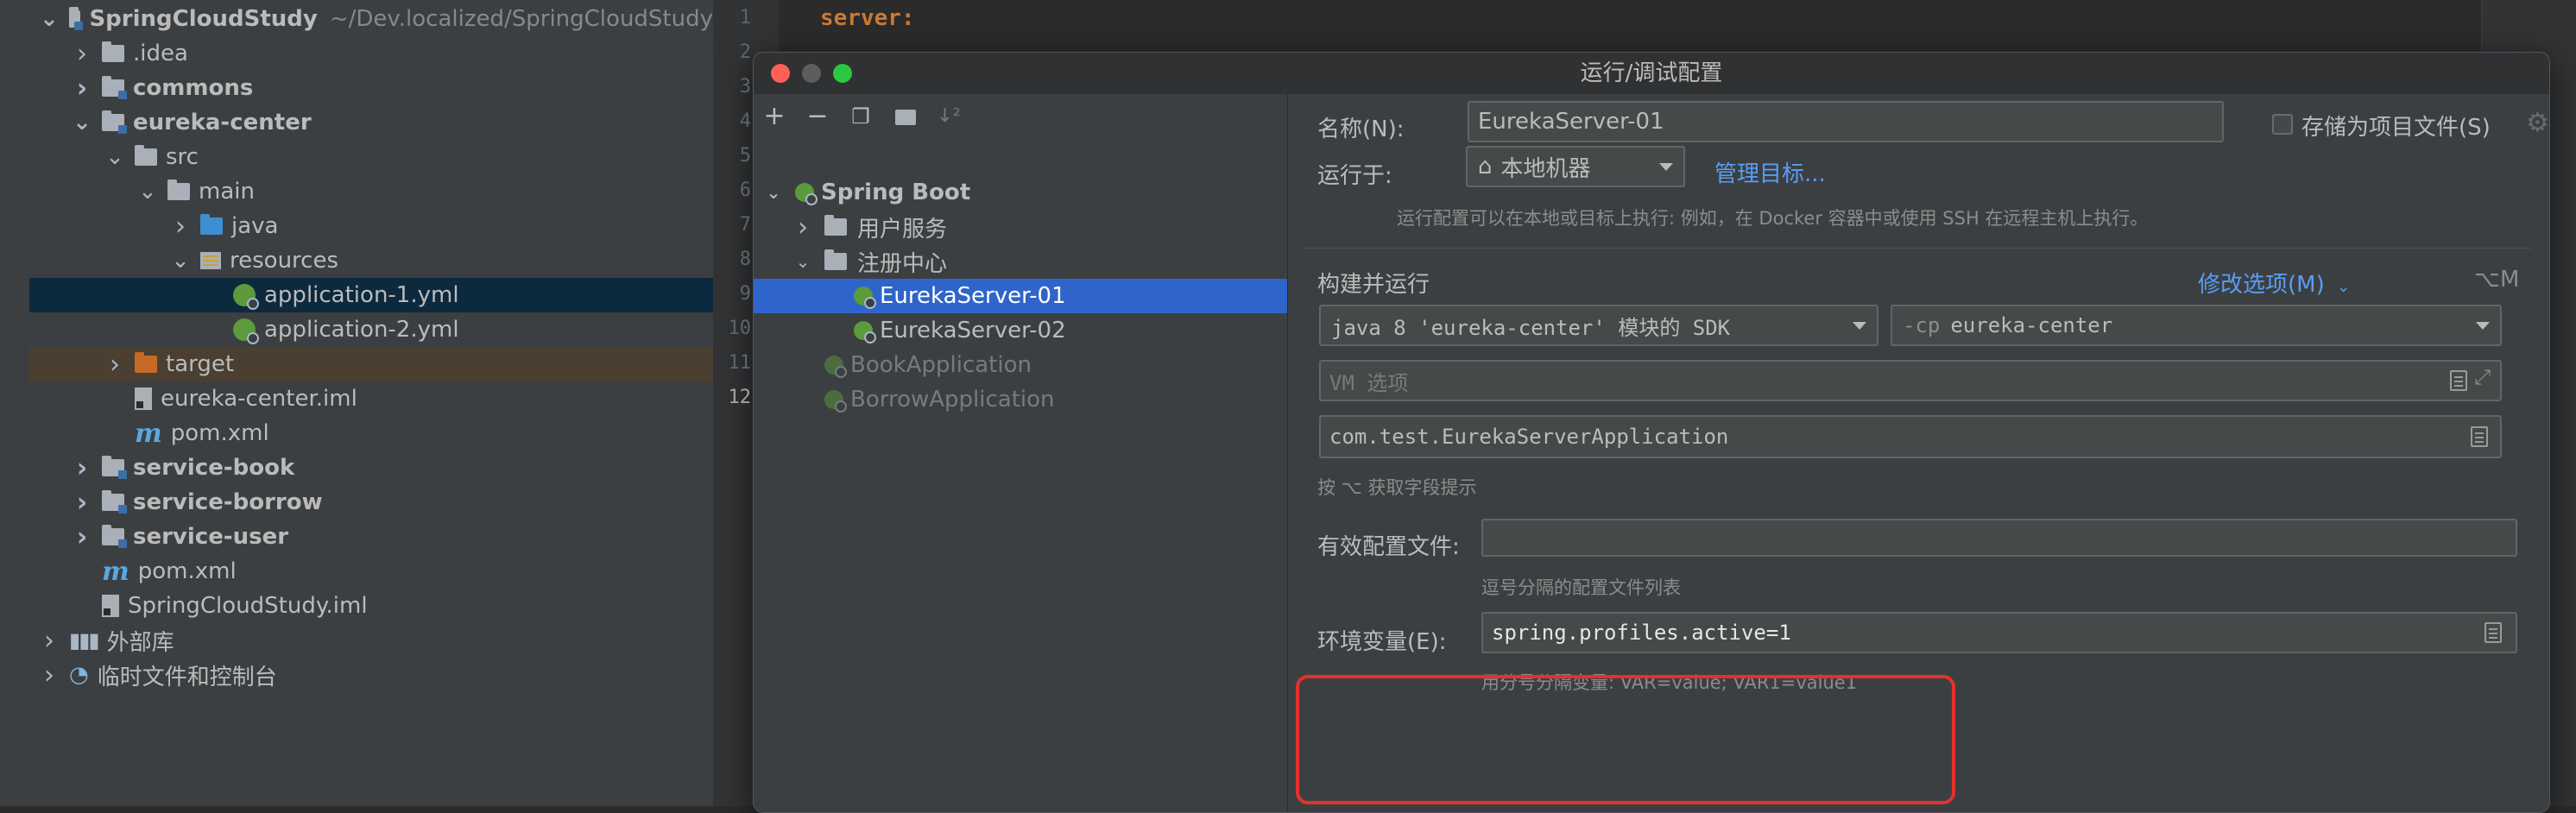 The width and height of the screenshot is (2576, 813). I want to click on code-line-1: server:, so click(867, 18).